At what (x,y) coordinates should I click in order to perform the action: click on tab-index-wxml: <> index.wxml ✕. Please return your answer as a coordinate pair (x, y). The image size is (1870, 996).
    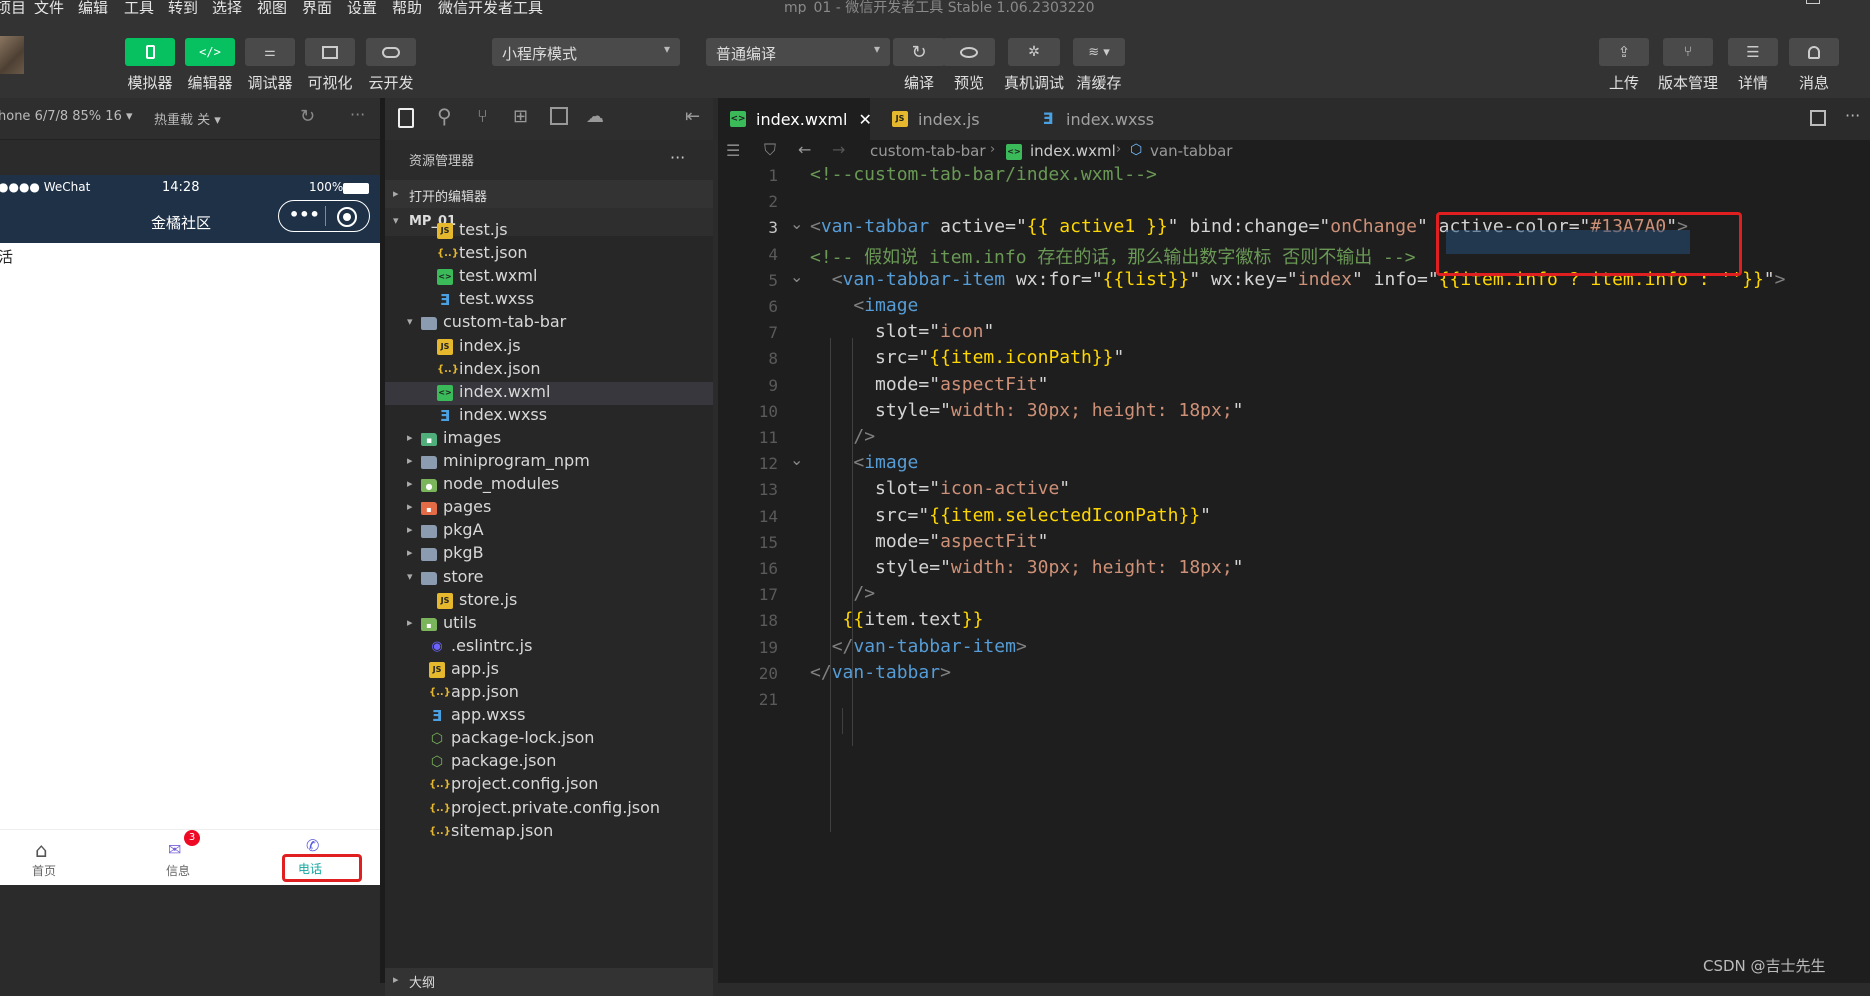
    Looking at the image, I should click on (795, 119).